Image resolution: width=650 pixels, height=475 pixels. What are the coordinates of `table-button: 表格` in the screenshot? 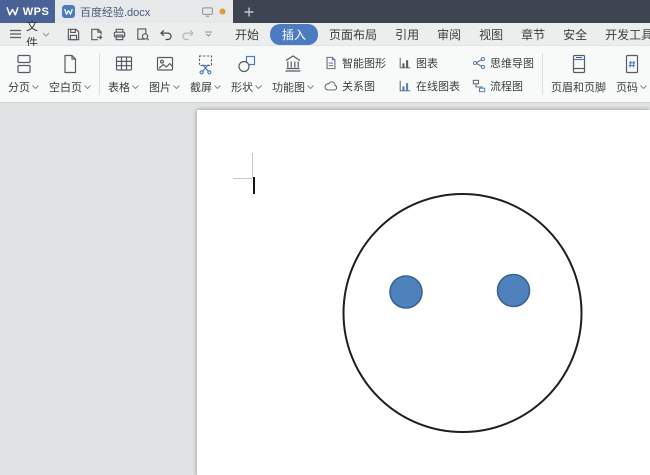 It's located at (123, 74).